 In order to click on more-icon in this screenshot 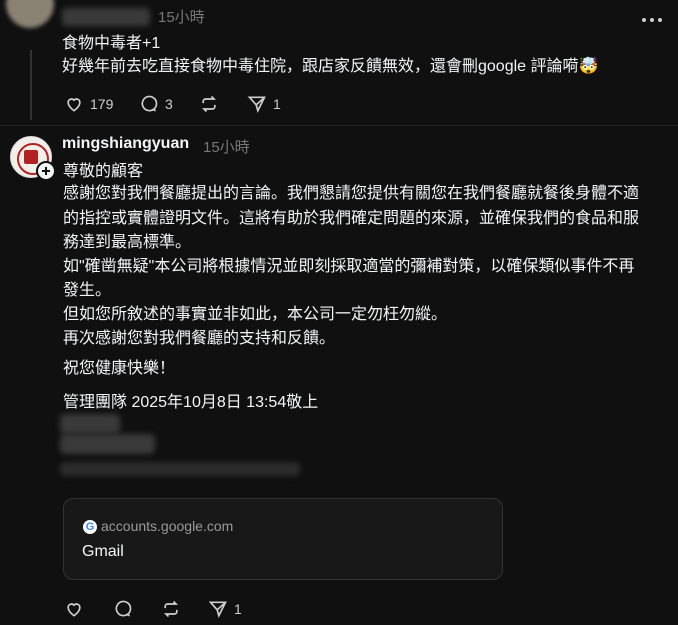, I will do `click(654, 18)`.